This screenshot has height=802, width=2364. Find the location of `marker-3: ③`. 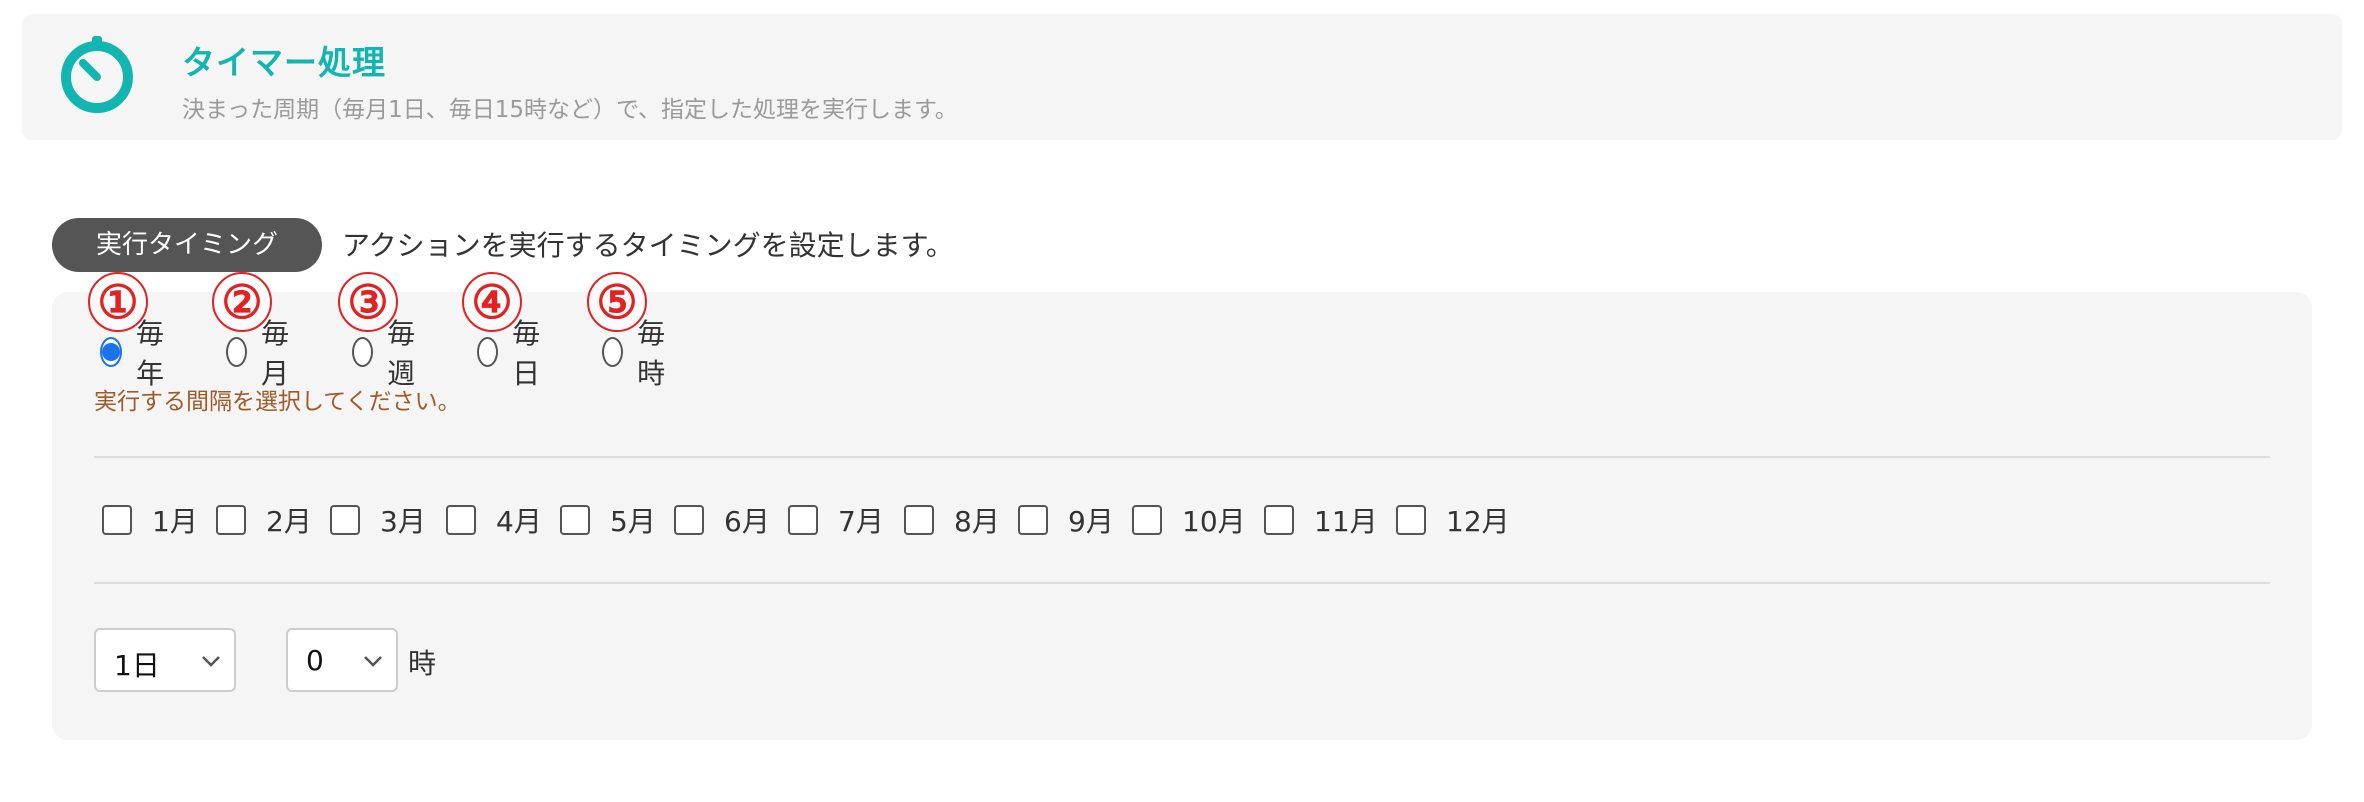

marker-3: ③ is located at coordinates (368, 302).